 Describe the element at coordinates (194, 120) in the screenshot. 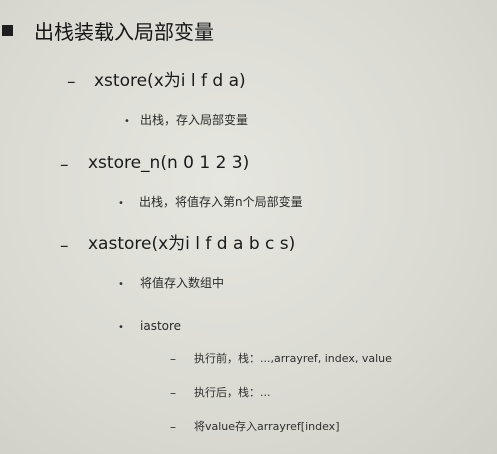

I see `item-xstore-desc: 出栈，存入局部变量` at that location.